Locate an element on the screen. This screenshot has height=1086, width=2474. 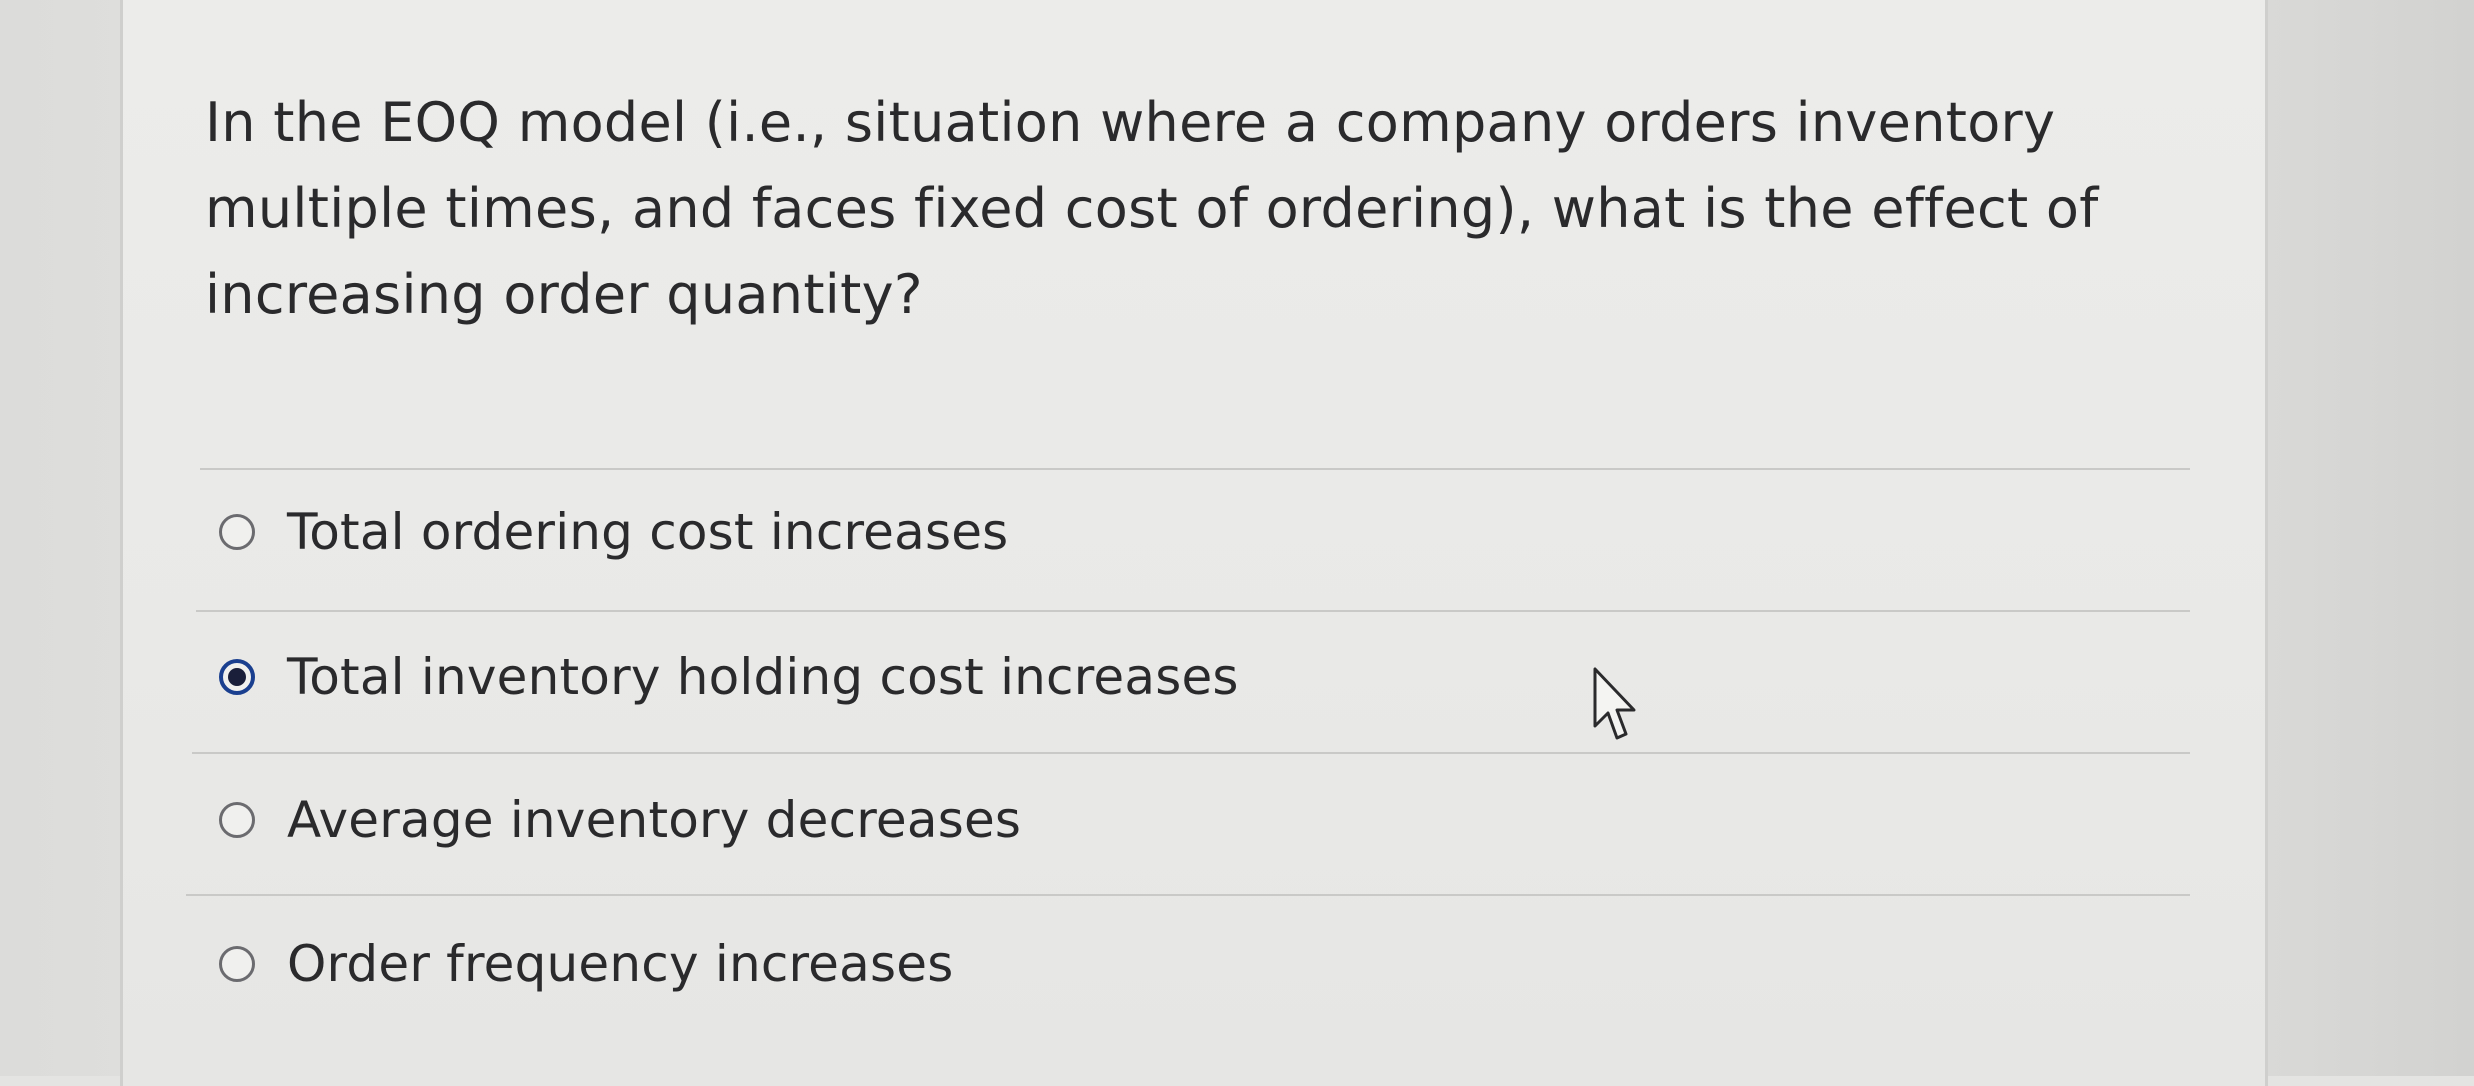
mouse-pointer-icon is located at coordinates (1614, 703).